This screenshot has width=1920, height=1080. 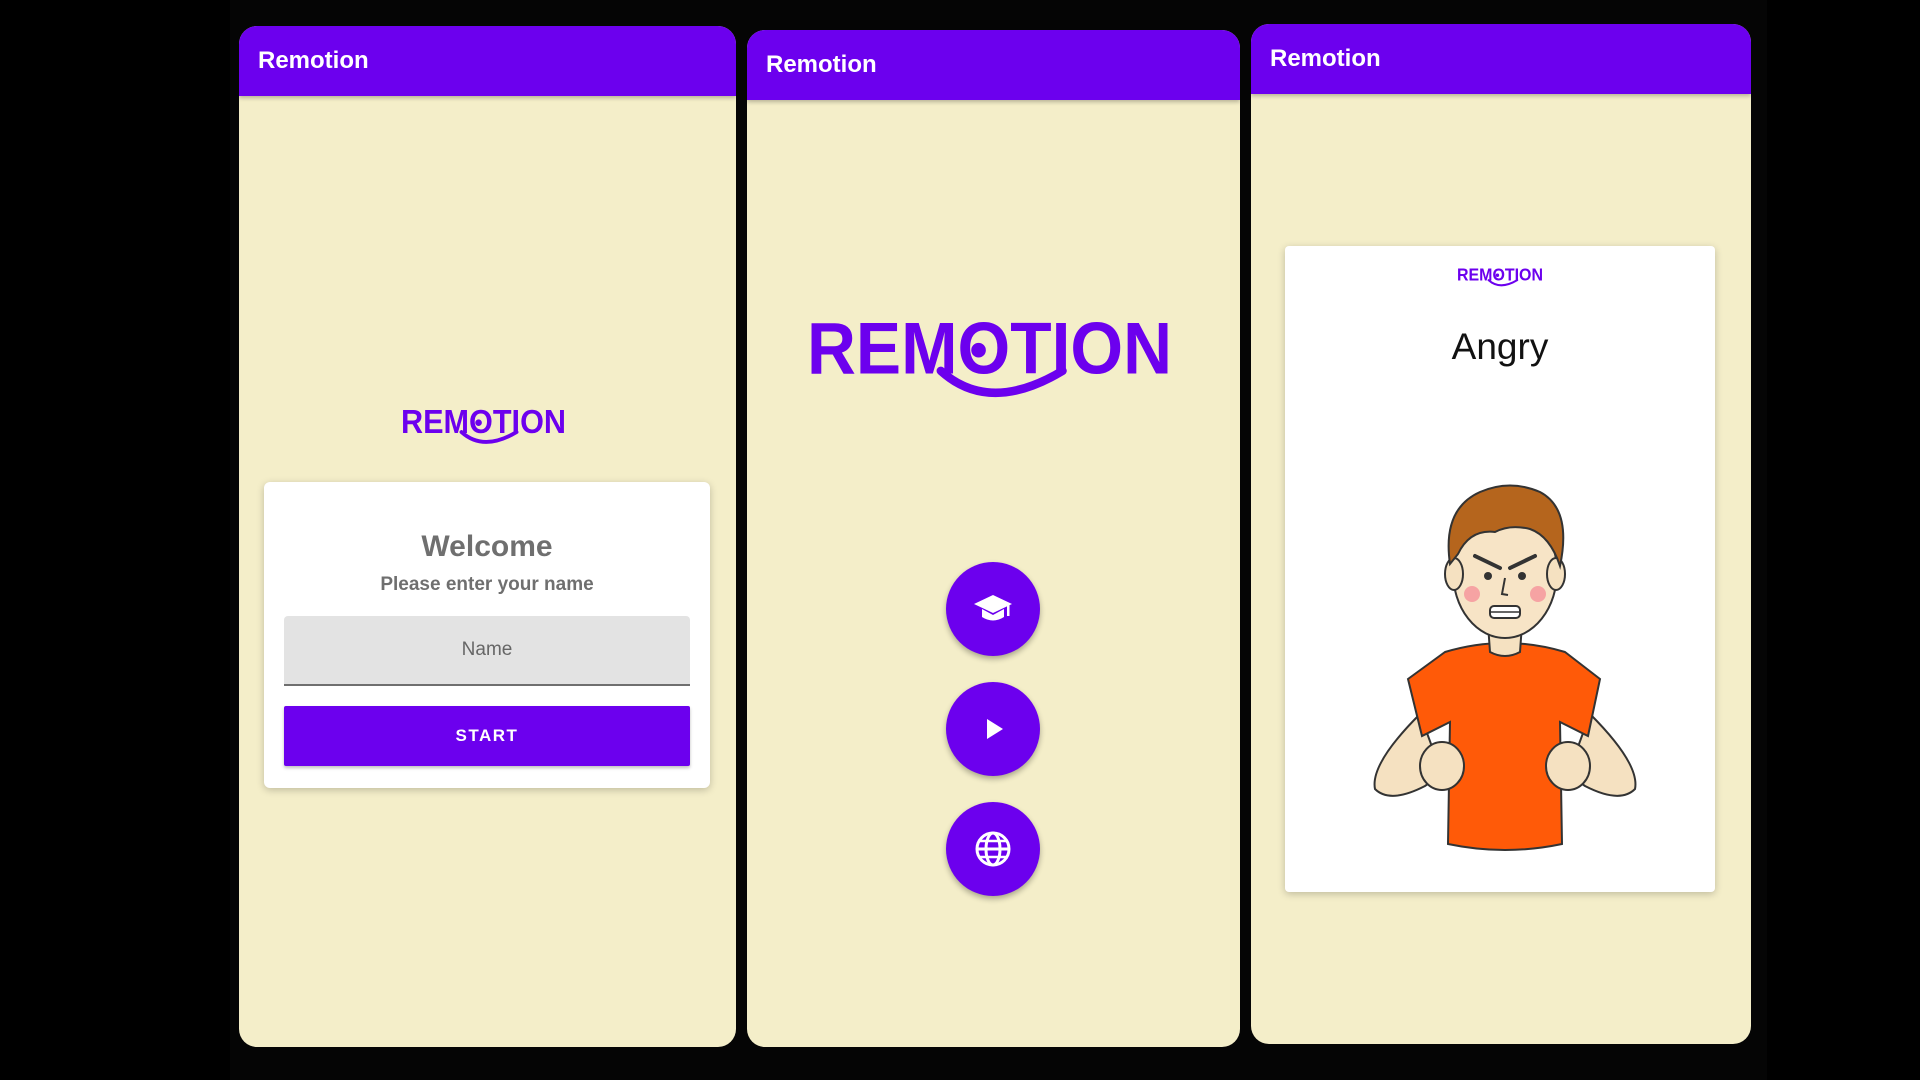 What do you see at coordinates (1500, 346) in the screenshot?
I see `emotion-label: Angry` at bounding box center [1500, 346].